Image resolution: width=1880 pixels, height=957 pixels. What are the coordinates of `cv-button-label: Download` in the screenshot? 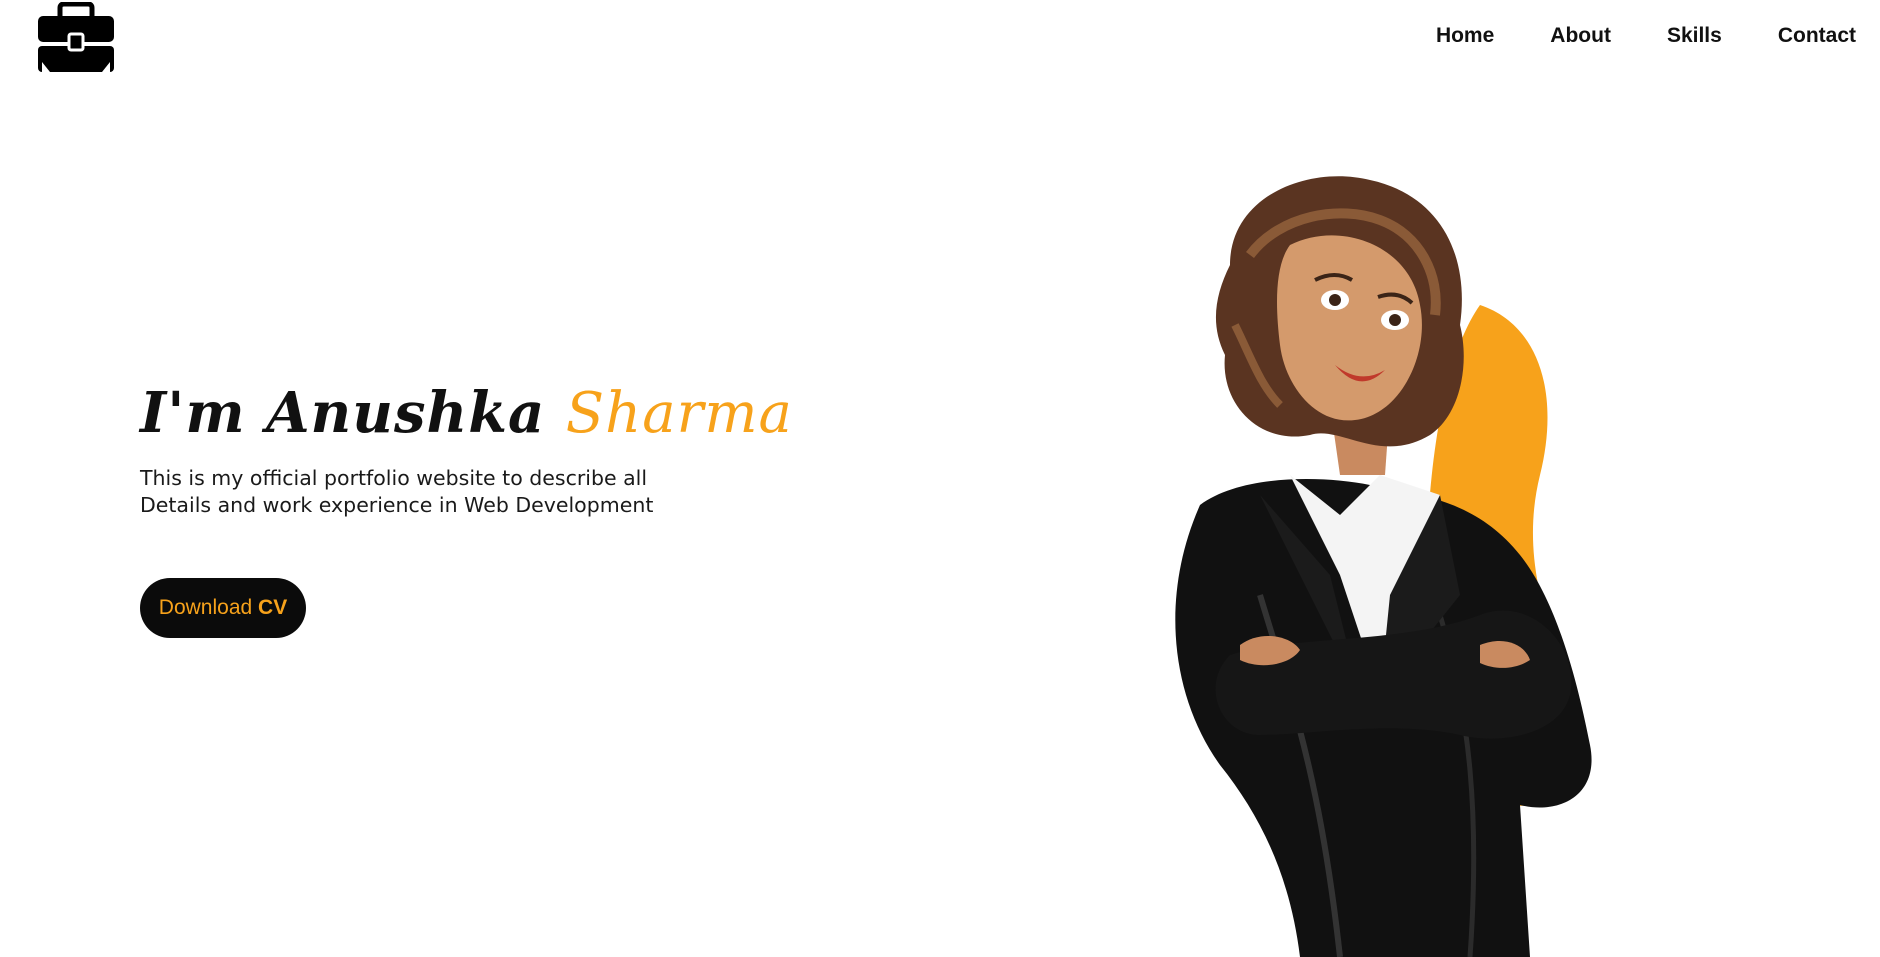 It's located at (205, 607).